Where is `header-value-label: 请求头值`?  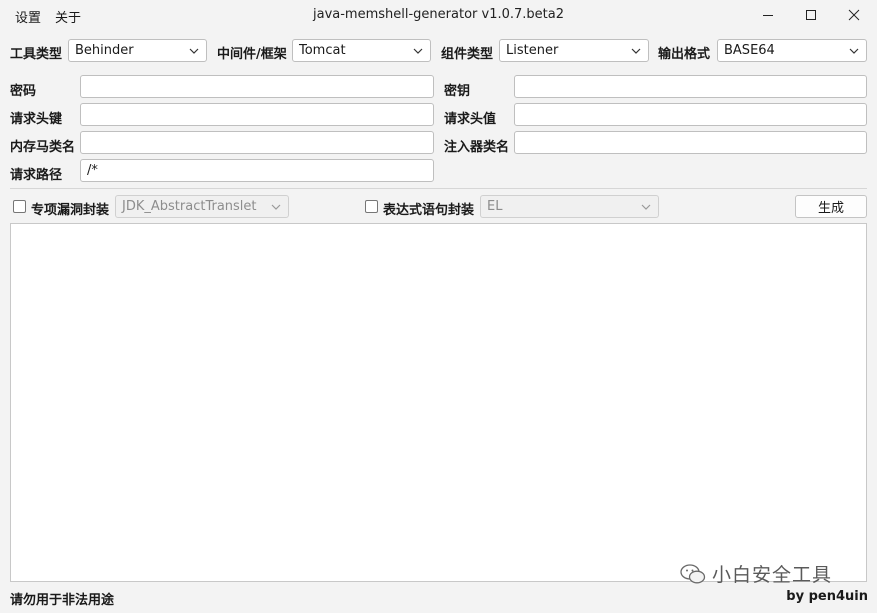
header-value-label: 请求头值 is located at coordinates (470, 119).